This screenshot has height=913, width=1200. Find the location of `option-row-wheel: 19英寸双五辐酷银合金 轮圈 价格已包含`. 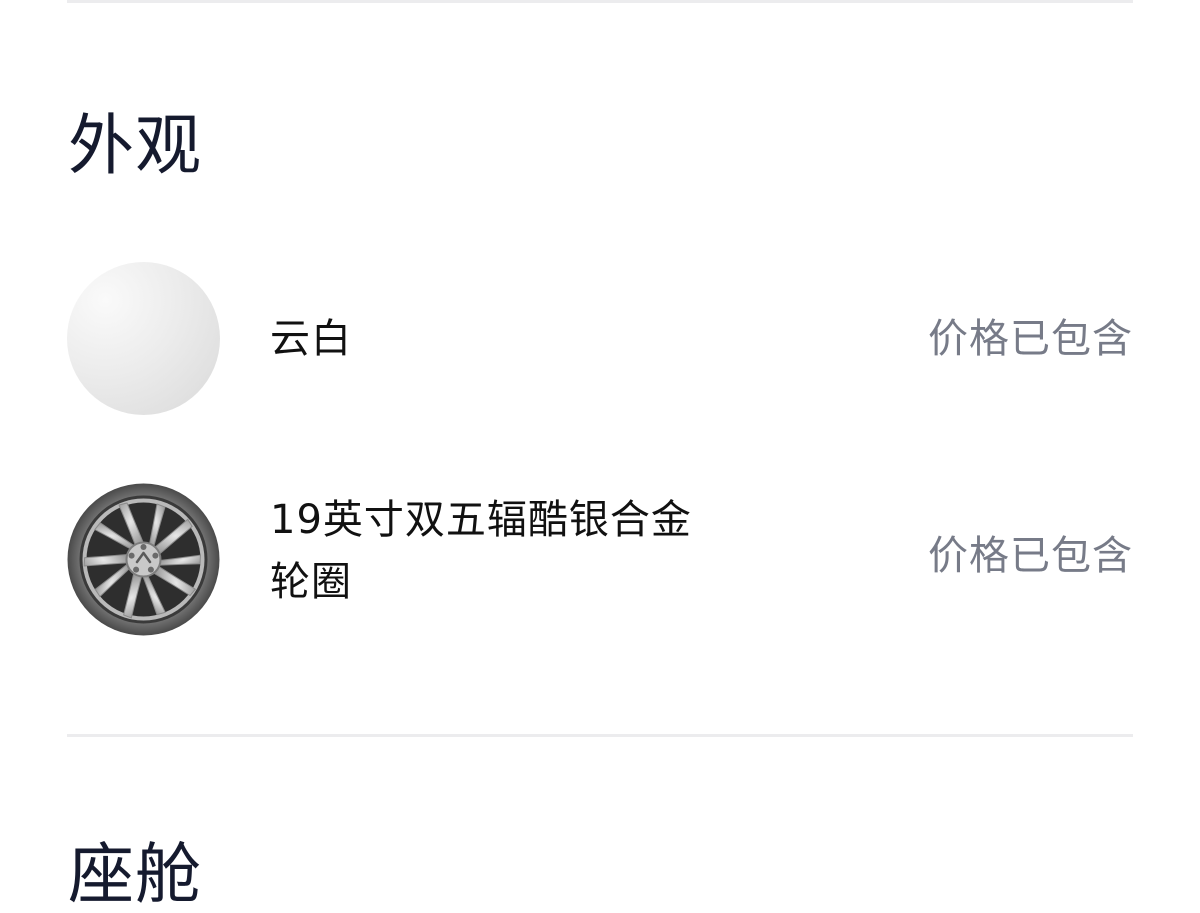

option-row-wheel: 19英寸双五辐酷银合金 轮圈 价格已包含 is located at coordinates (600, 560).